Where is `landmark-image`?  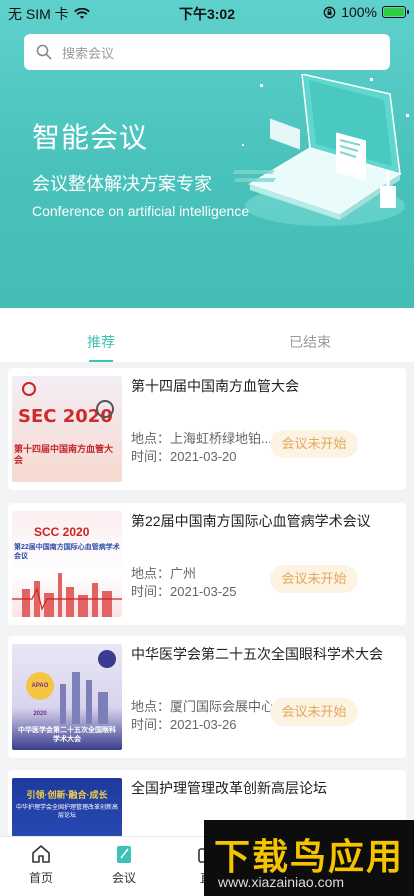
landmark-image is located at coordinates (84, 698).